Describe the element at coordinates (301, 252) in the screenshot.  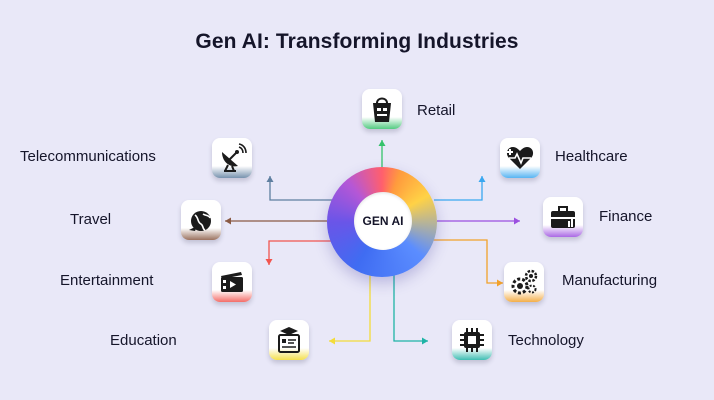
I see `connector-entertainment` at that location.